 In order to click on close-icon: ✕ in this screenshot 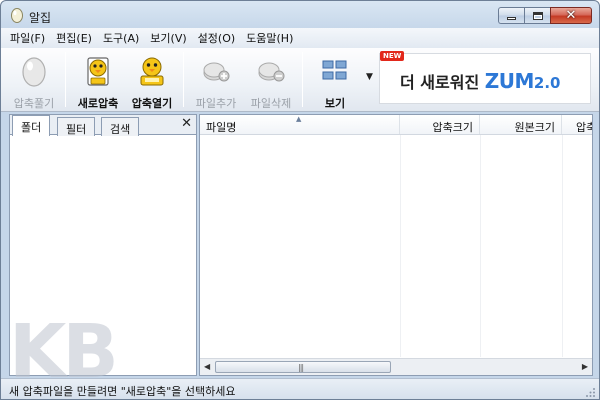, I will do `click(571, 15)`.